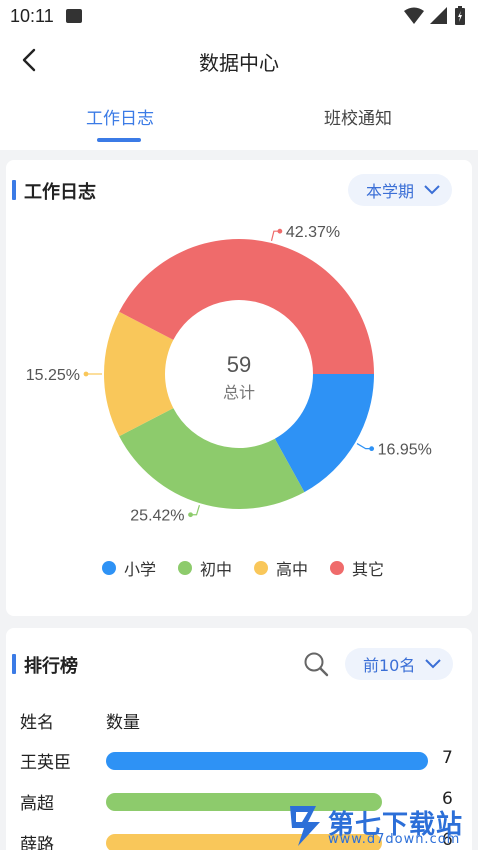  I want to click on tab-bar: 工作日志 班校通知, so click(239, 120).